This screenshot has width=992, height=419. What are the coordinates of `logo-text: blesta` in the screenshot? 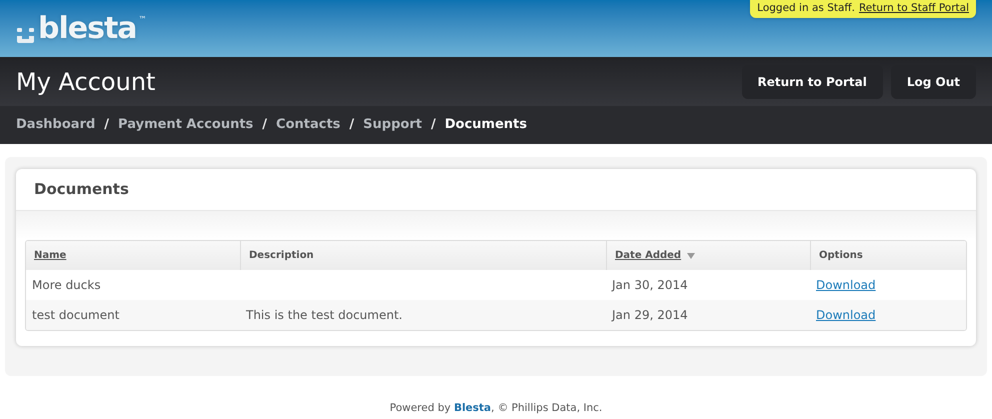 It's located at (87, 29).